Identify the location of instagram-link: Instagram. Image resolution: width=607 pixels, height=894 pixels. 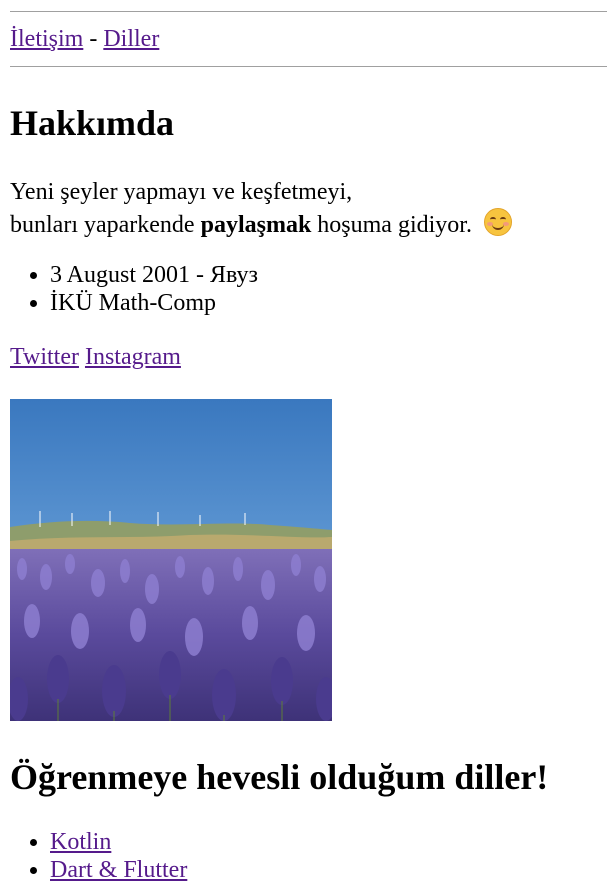
(133, 357).